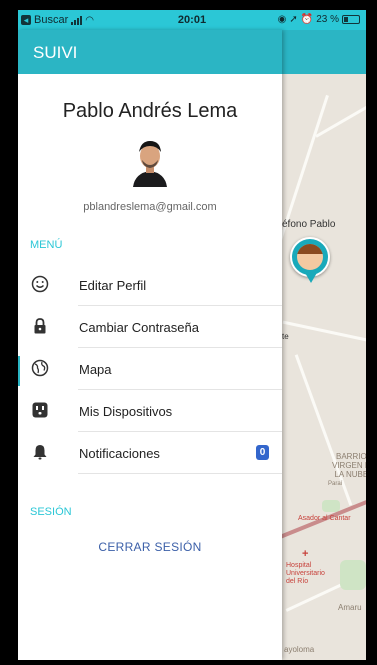 The height and width of the screenshot is (665, 377). What do you see at coordinates (55, 52) in the screenshot?
I see `app-title: SUIVI` at bounding box center [55, 52].